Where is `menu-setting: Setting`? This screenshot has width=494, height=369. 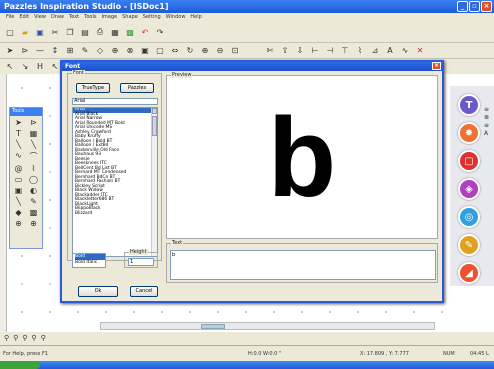
menu-setting: Setting is located at coordinates (152, 17).